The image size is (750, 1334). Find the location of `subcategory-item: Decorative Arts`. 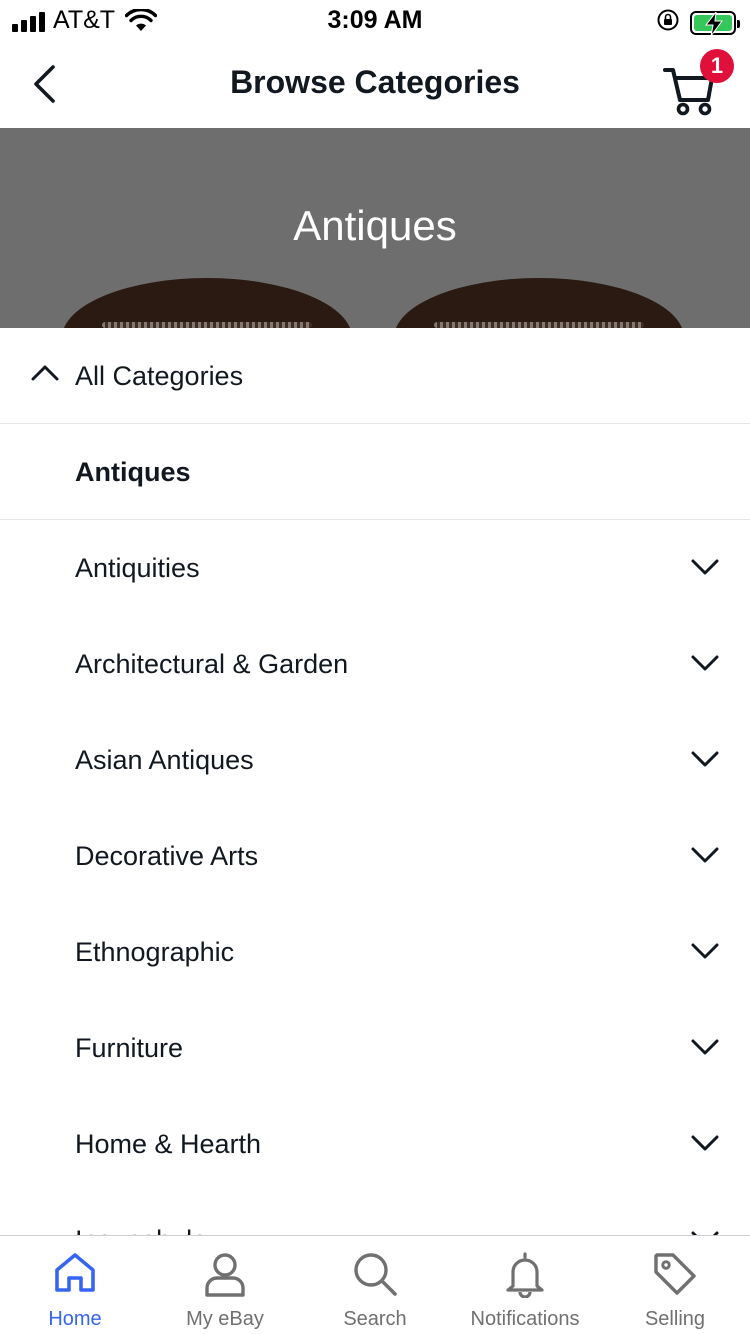

subcategory-item: Decorative Arts is located at coordinates (375, 856).